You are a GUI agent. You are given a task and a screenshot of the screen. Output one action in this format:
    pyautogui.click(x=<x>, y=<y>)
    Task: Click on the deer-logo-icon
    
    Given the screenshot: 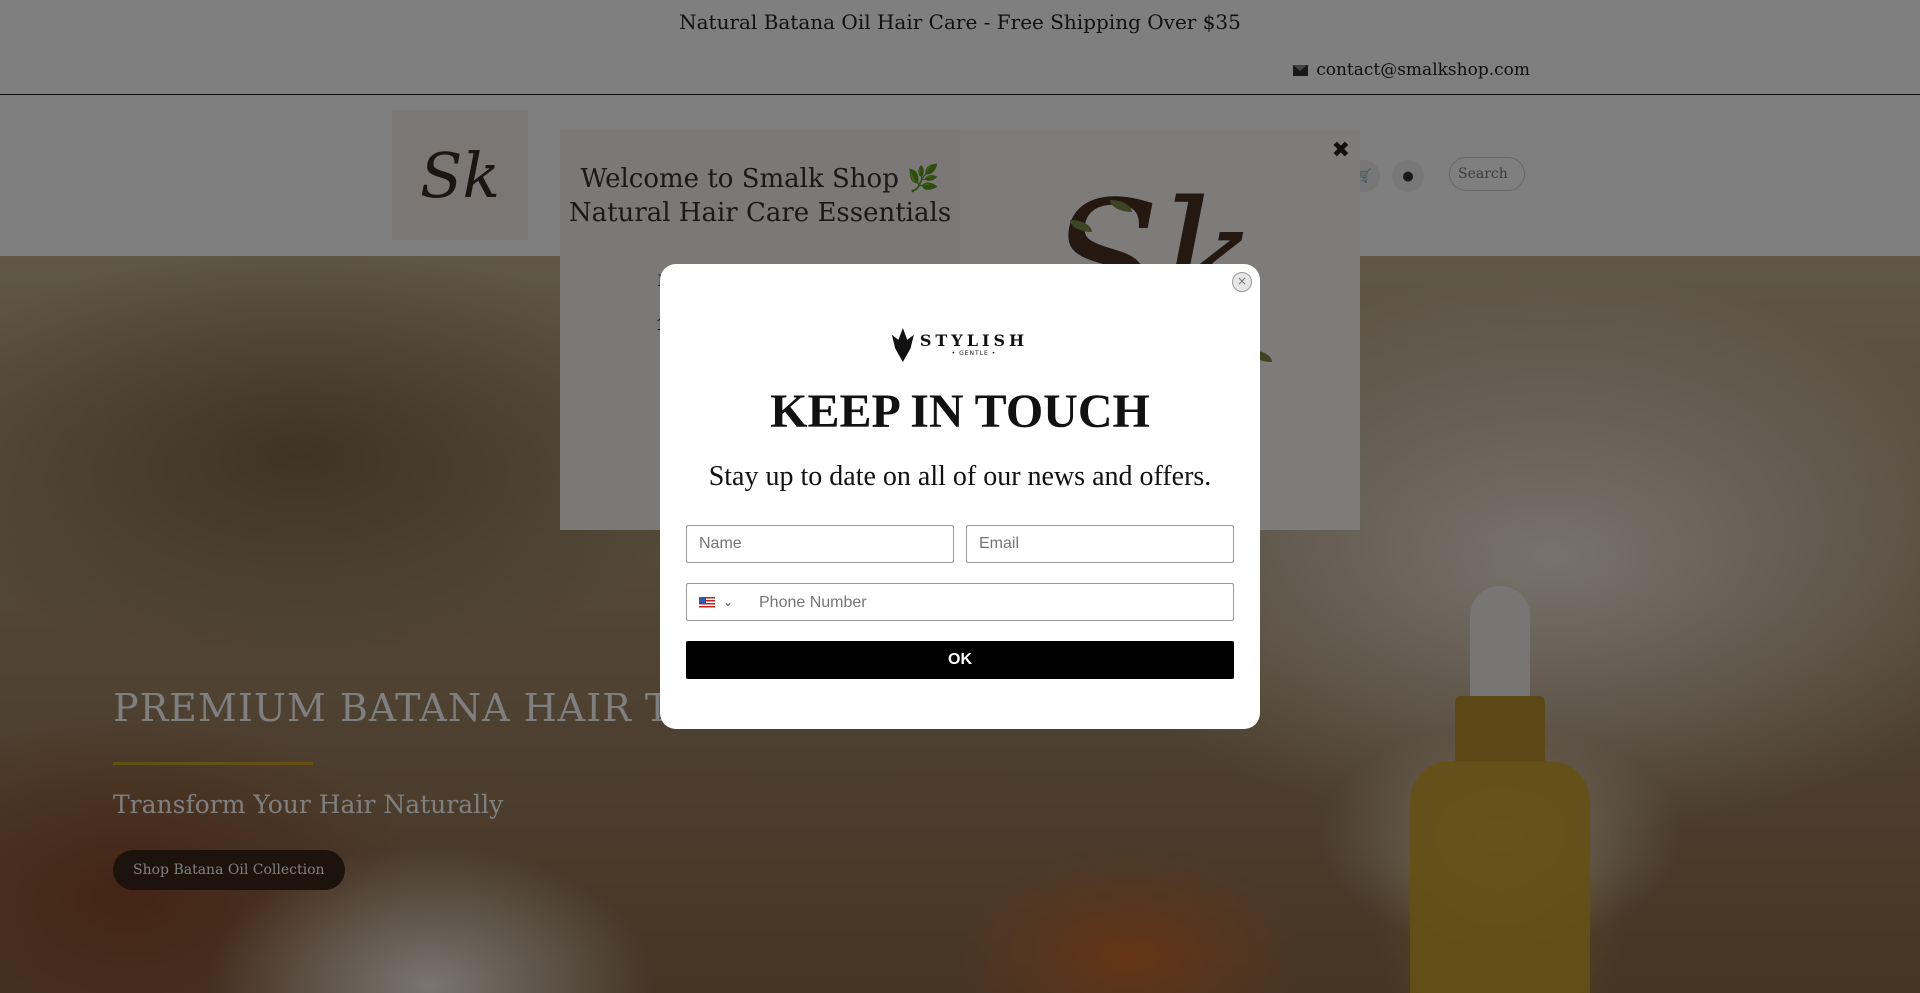 What is the action you would take?
    pyautogui.click(x=902, y=345)
    